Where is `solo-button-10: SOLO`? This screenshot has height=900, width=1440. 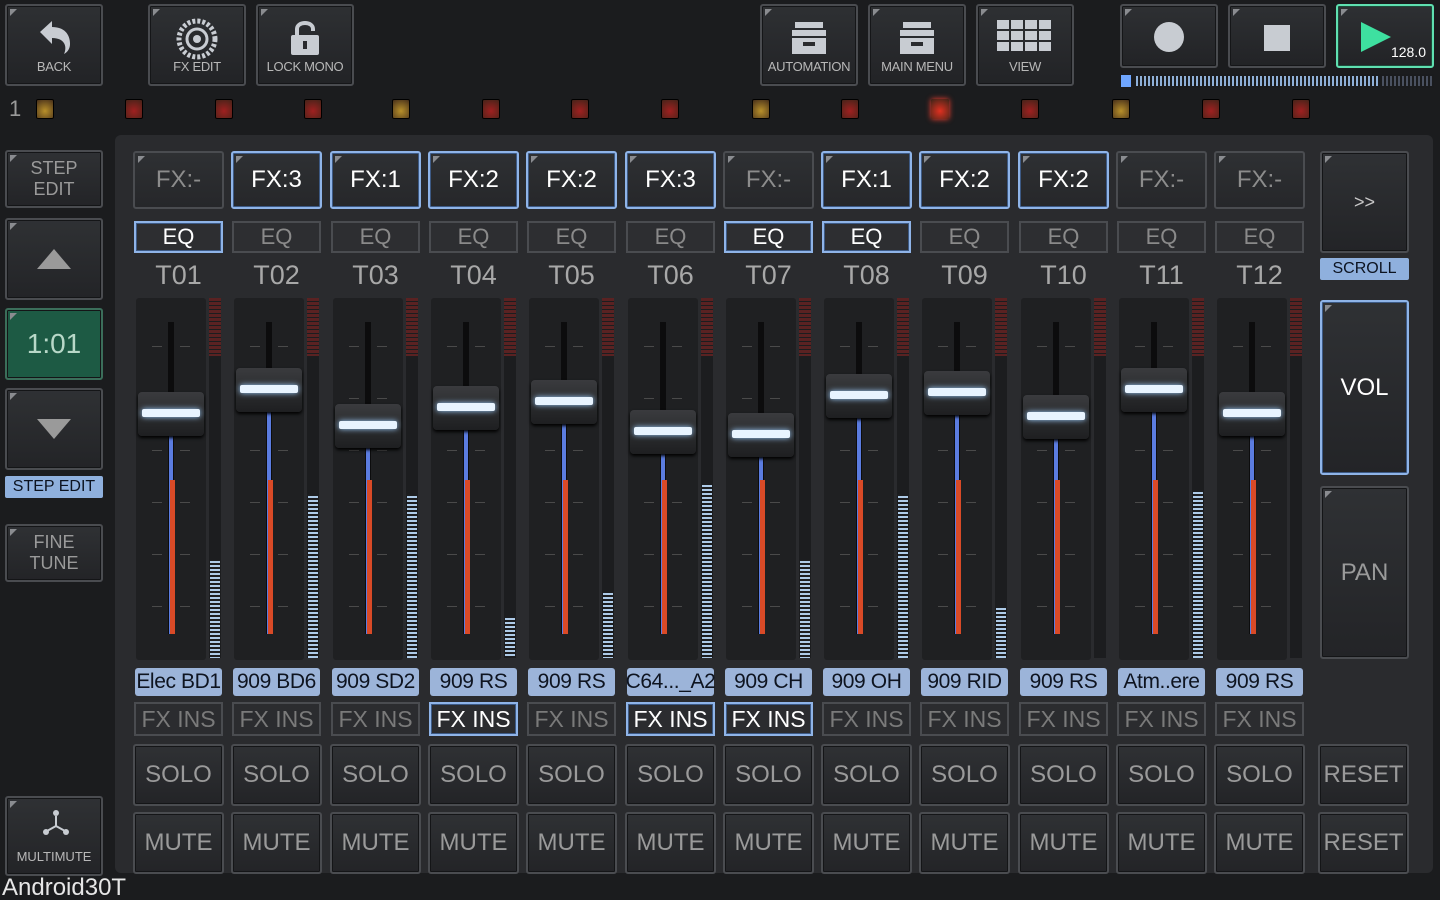 solo-button-10: SOLO is located at coordinates (1063, 775).